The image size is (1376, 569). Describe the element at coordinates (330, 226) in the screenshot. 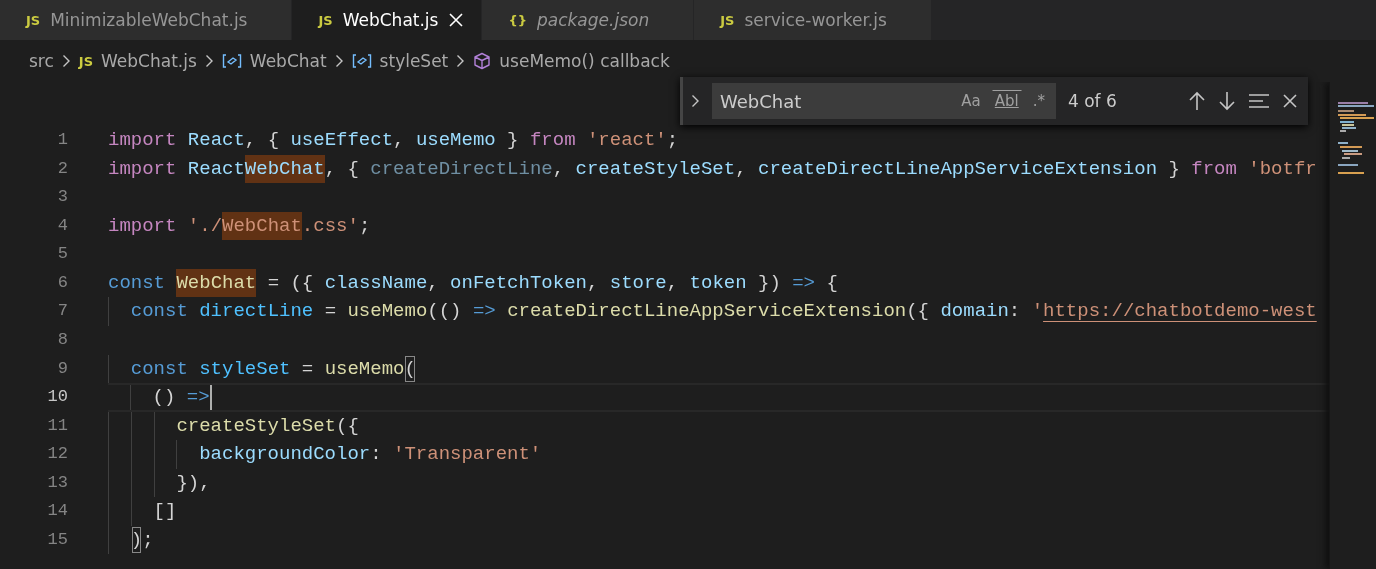

I see `string-literal: .css'` at that location.